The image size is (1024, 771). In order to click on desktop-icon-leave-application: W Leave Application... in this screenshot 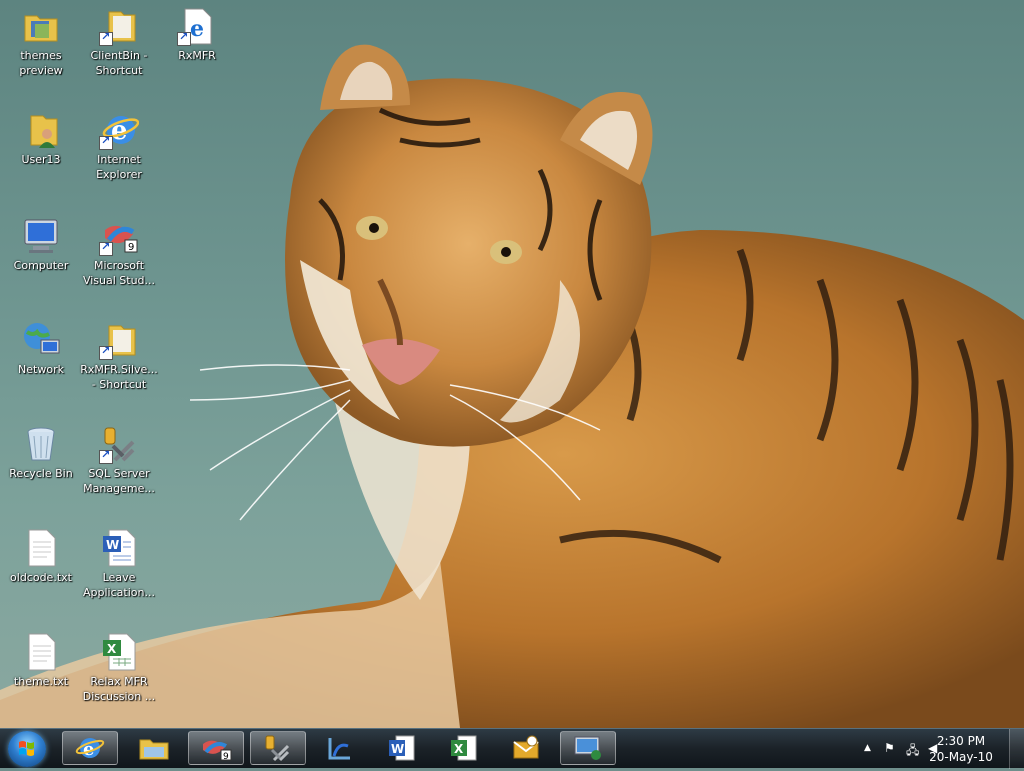, I will do `click(119, 564)`.